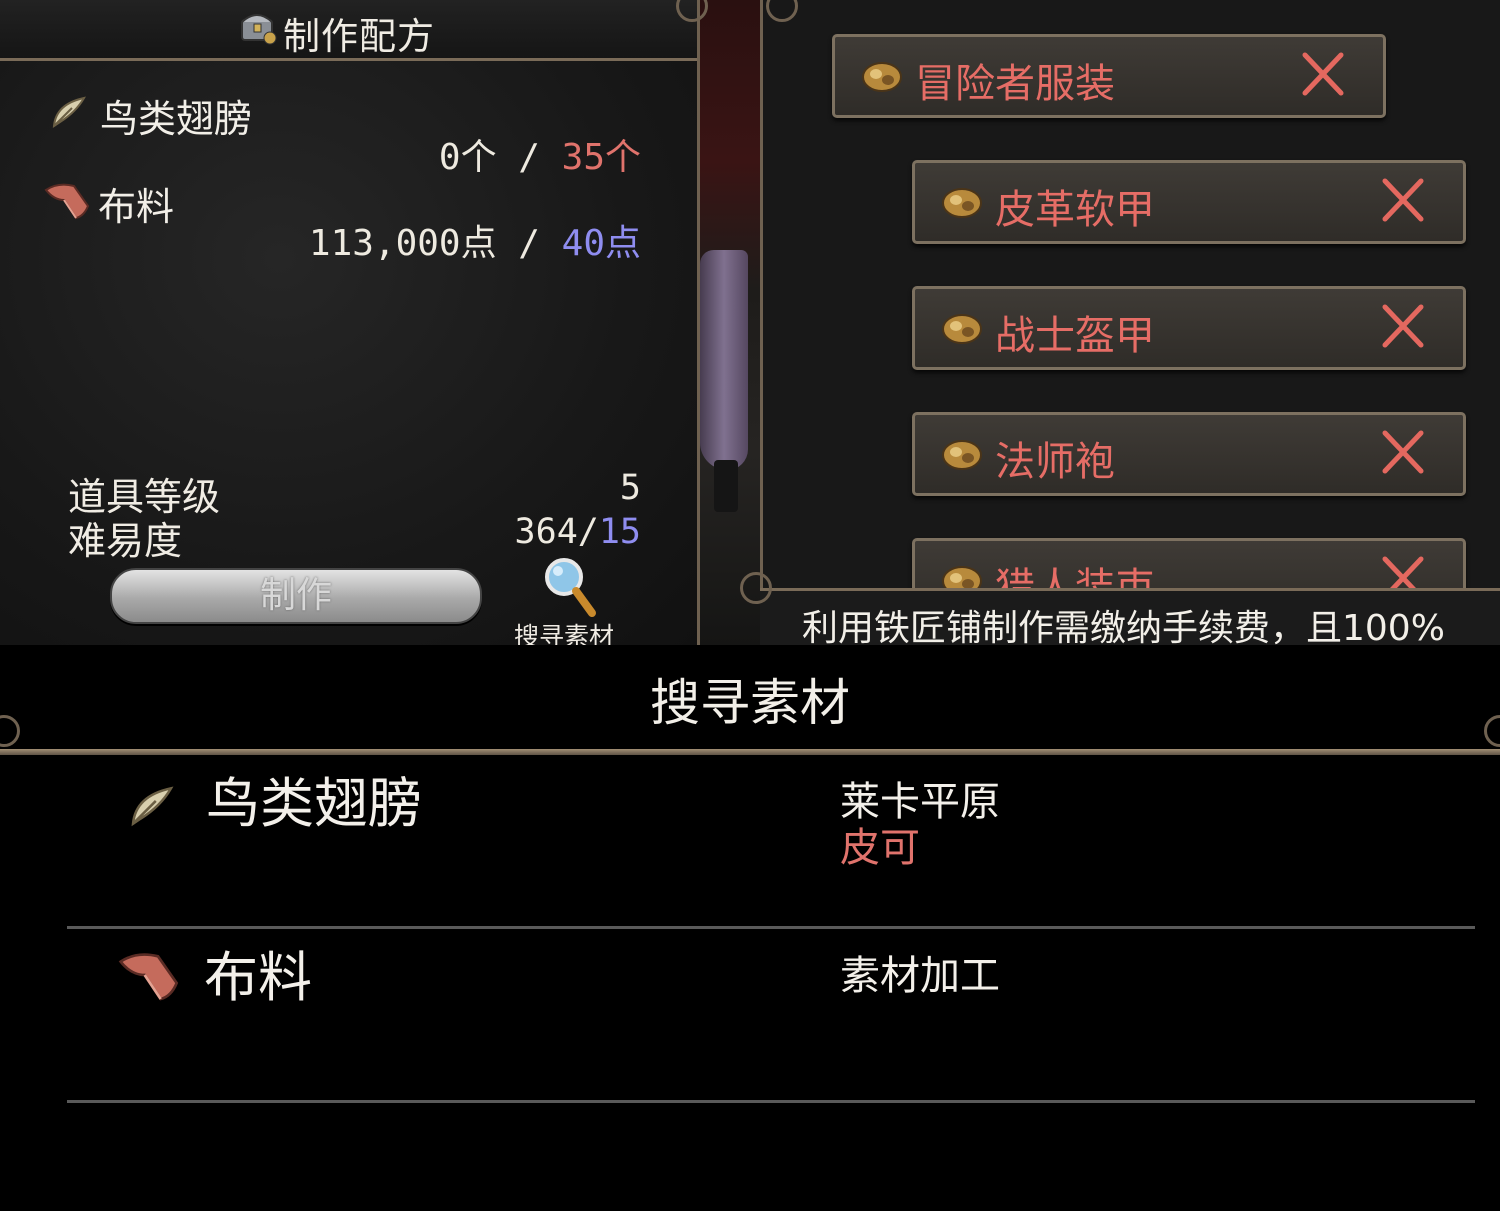 The image size is (1500, 1211). Describe the element at coordinates (1075, 210) in the screenshot. I see `recipe-label: 皮革软甲` at that location.